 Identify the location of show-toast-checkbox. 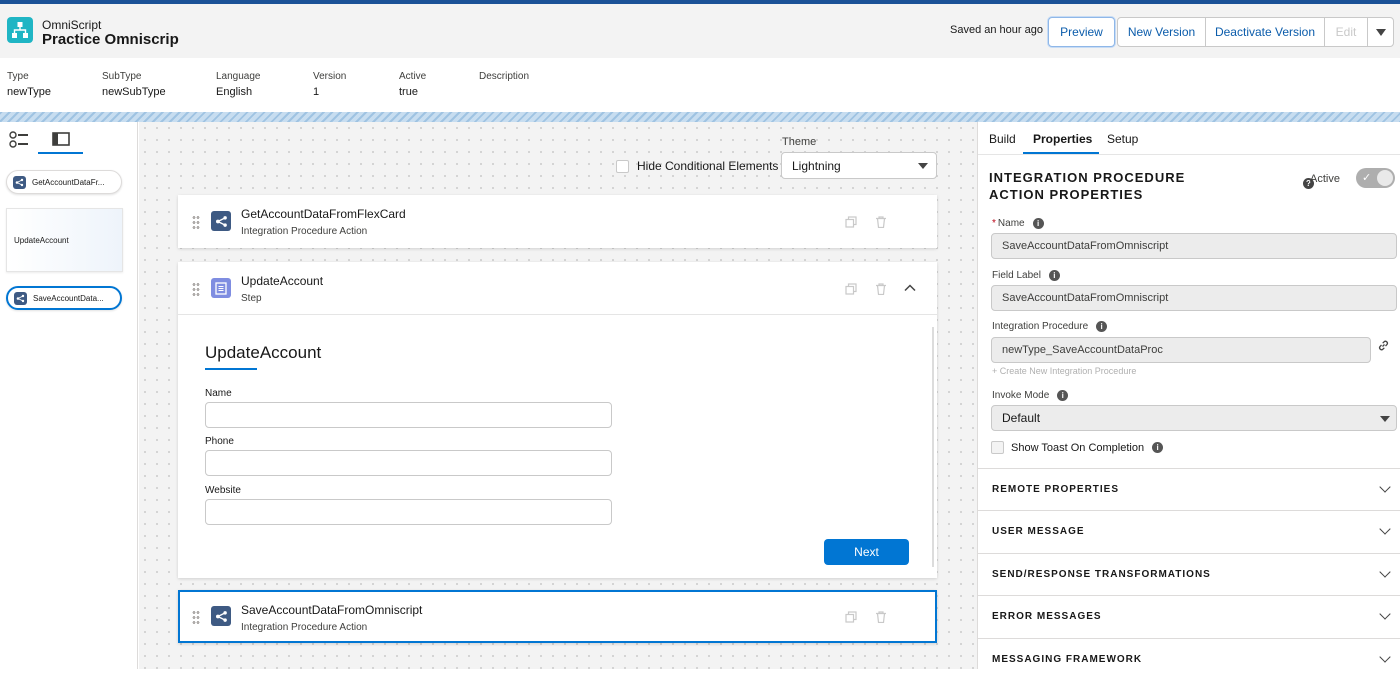
(997, 447).